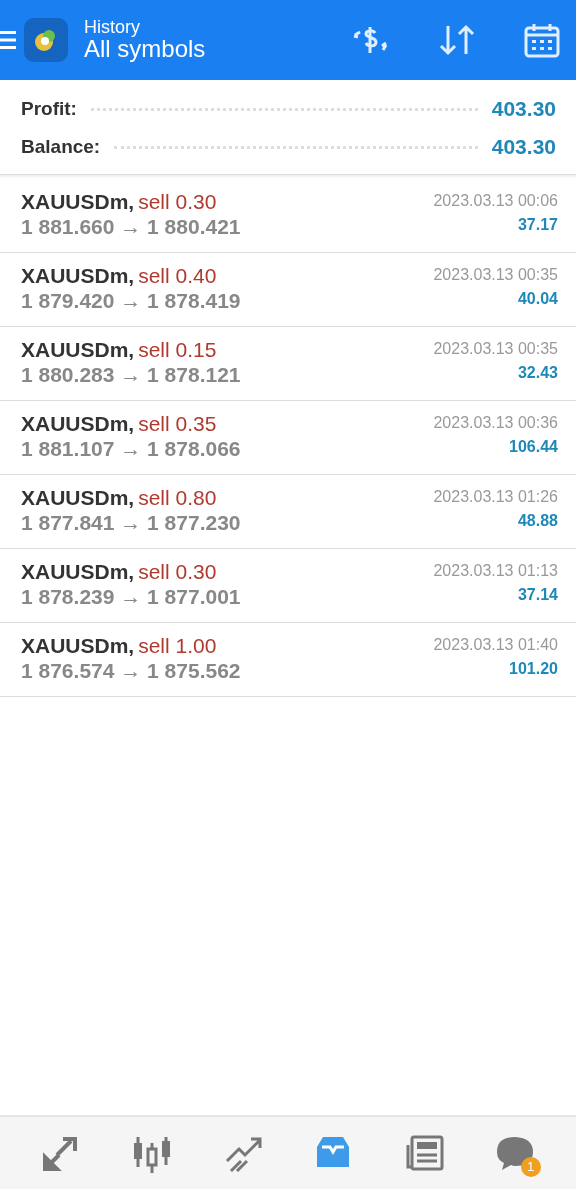 The image size is (576, 1189). What do you see at coordinates (542, 40) in the screenshot?
I see `calendar-icon` at bounding box center [542, 40].